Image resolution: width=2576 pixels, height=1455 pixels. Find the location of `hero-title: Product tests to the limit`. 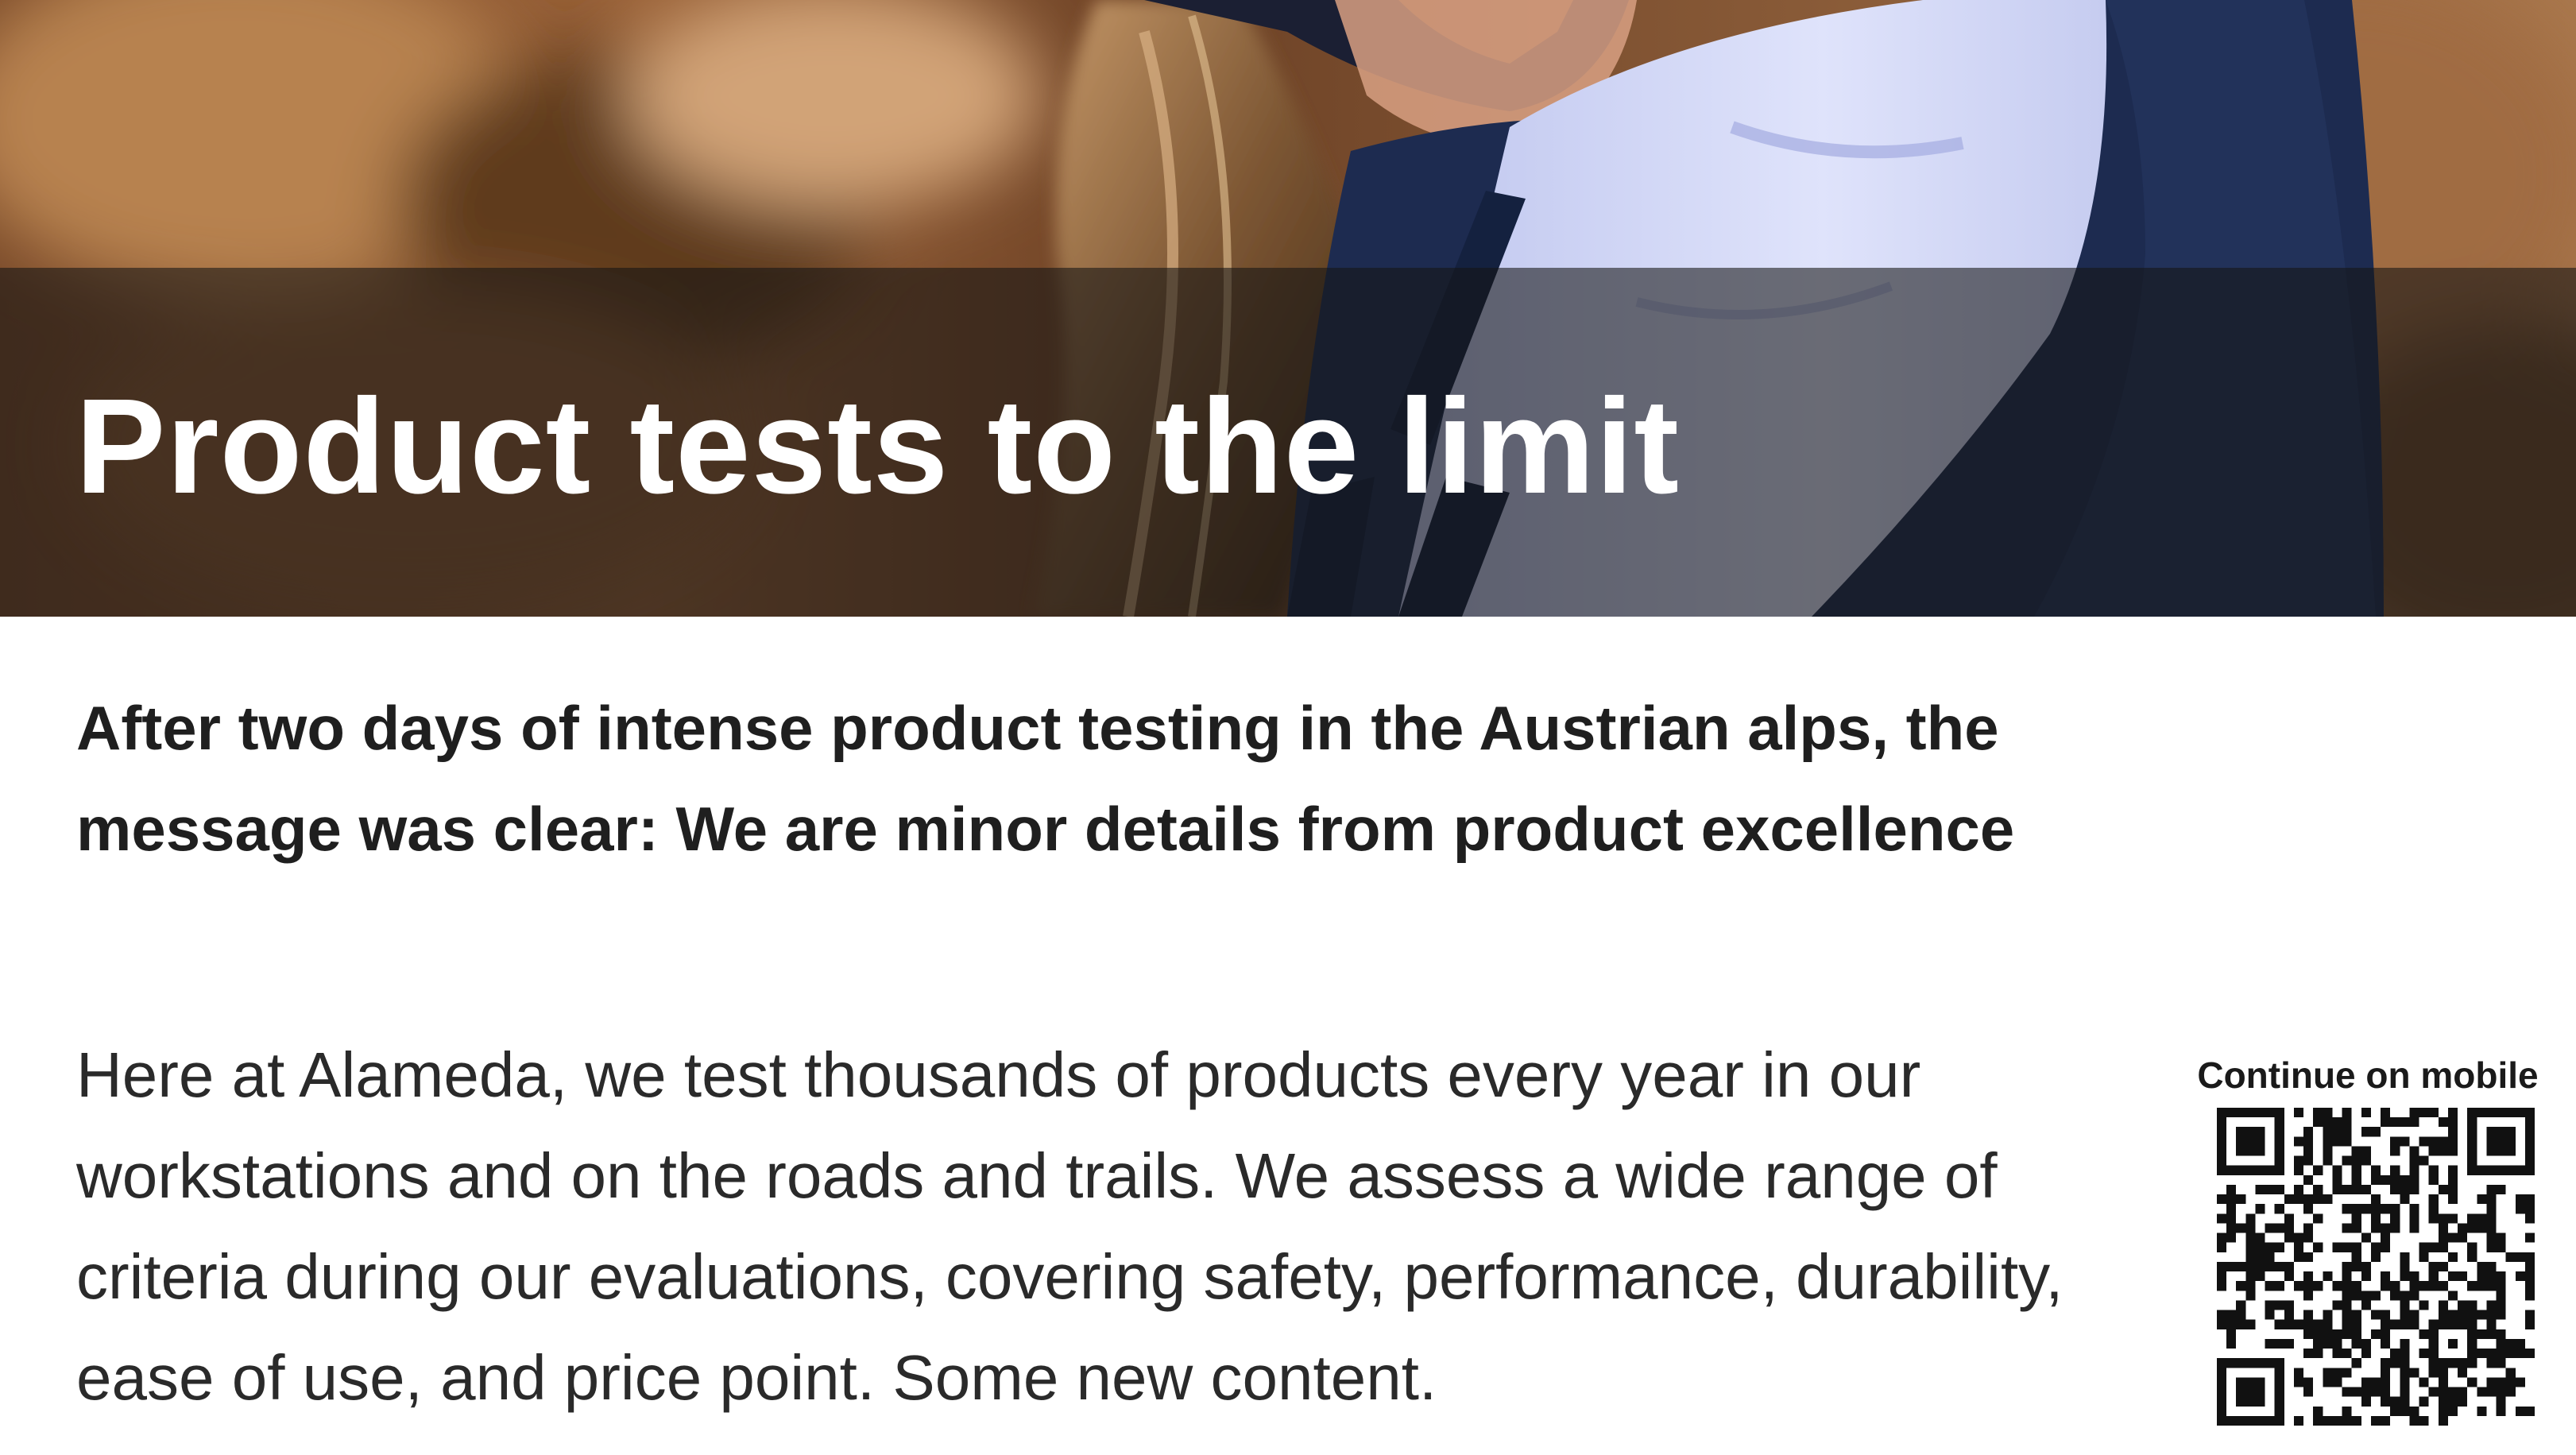

hero-title: Product tests to the limit is located at coordinates (877, 446).